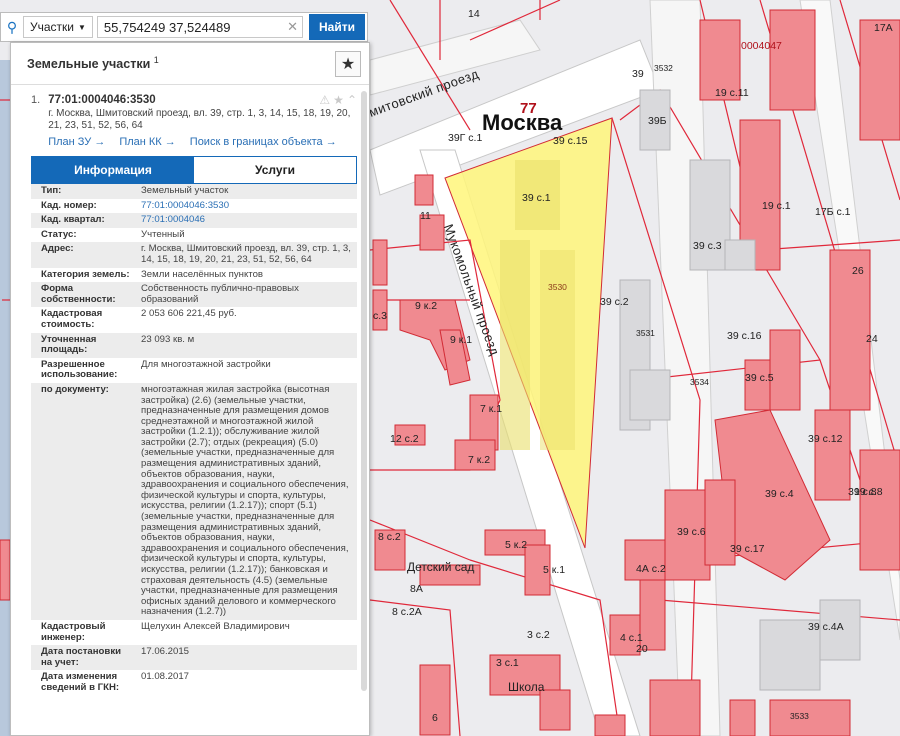 The width and height of the screenshot is (900, 736). Describe the element at coordinates (380, 316) in the screenshot. I see `map-label: с.3` at that location.